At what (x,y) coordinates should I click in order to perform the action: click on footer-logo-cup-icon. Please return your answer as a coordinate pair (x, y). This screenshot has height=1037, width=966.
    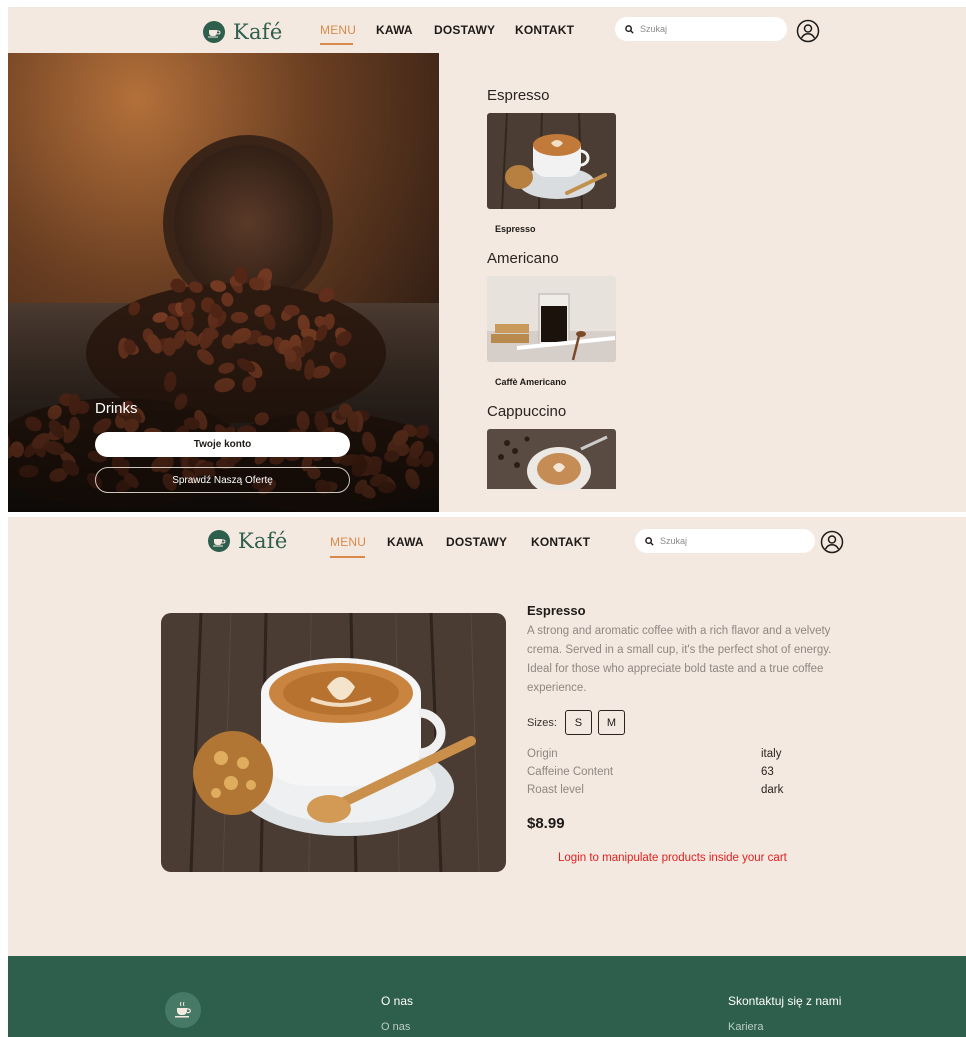
    Looking at the image, I should click on (183, 1010).